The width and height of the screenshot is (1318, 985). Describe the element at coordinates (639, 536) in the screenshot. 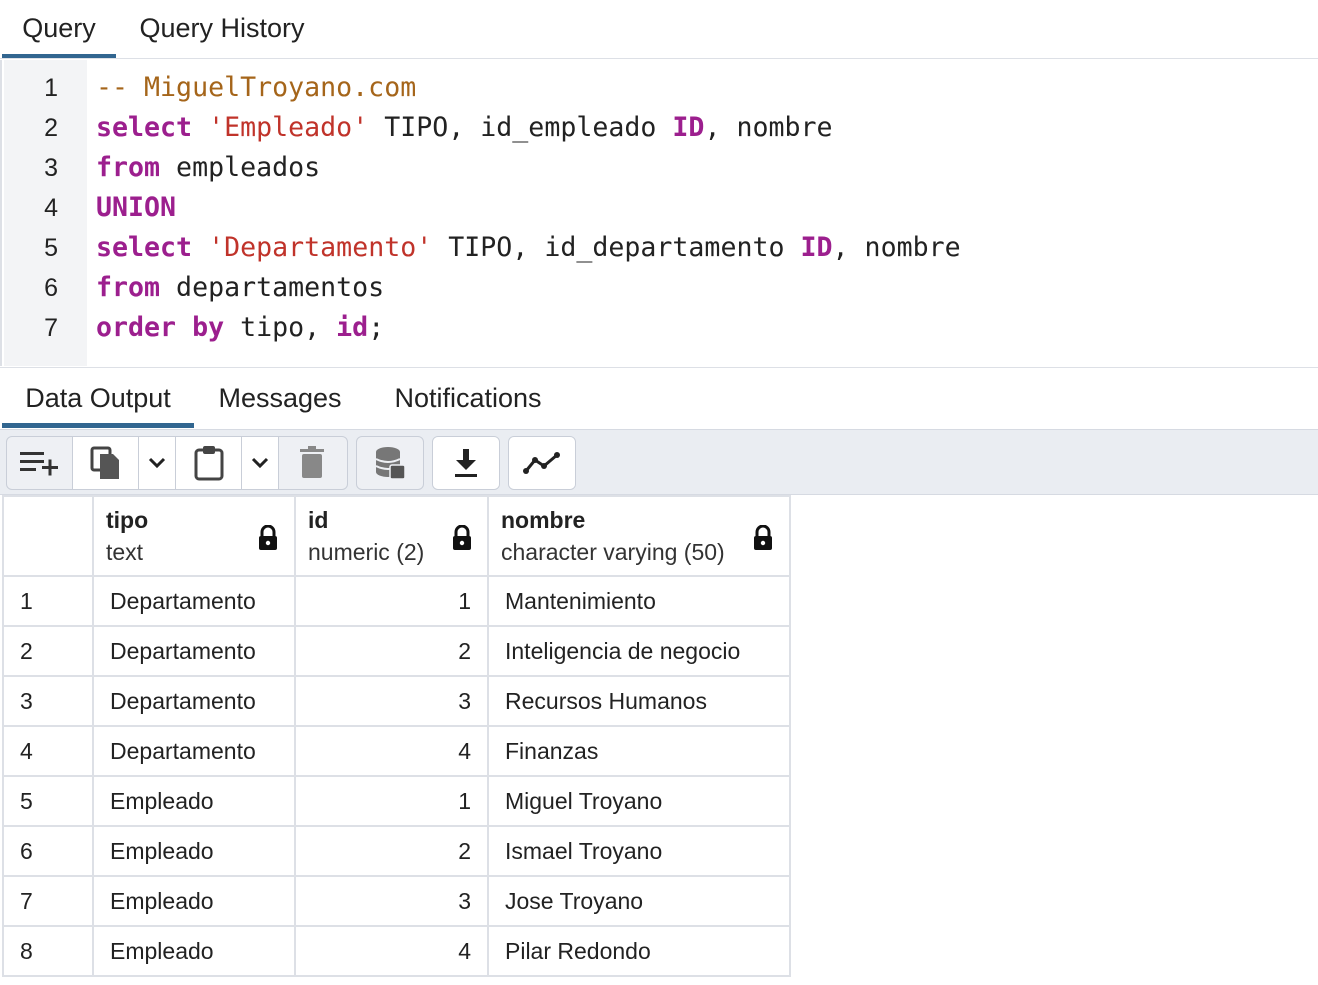

I see `column-header-nombre: nombre character varying (50)` at that location.